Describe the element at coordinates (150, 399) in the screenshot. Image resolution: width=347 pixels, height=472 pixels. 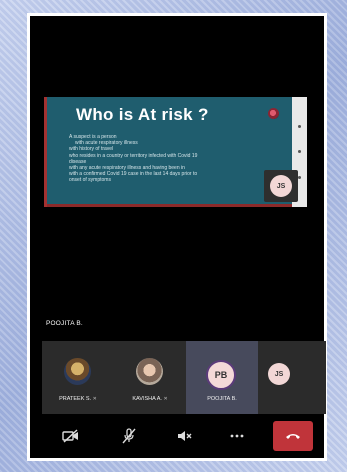
I see `participant-name: KAVISHA A. ✕` at that location.